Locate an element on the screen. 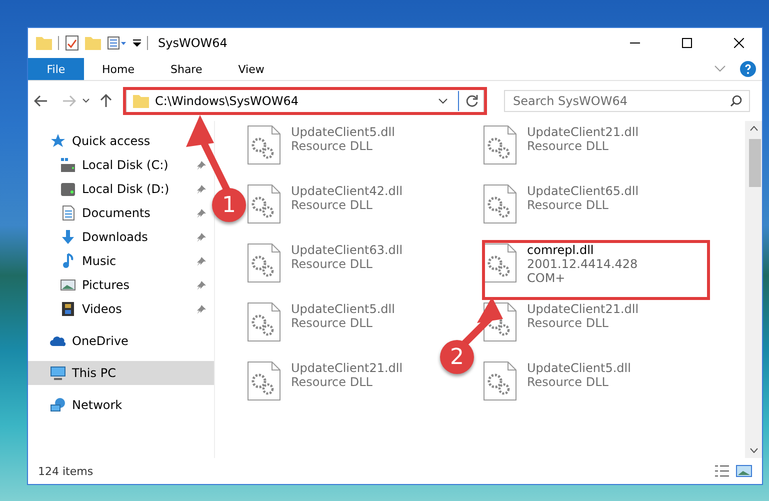 The width and height of the screenshot is (769, 501). help-icon is located at coordinates (748, 69).